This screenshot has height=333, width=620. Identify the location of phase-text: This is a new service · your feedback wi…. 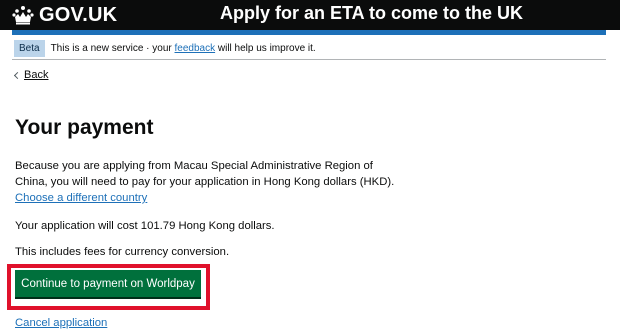
(183, 48).